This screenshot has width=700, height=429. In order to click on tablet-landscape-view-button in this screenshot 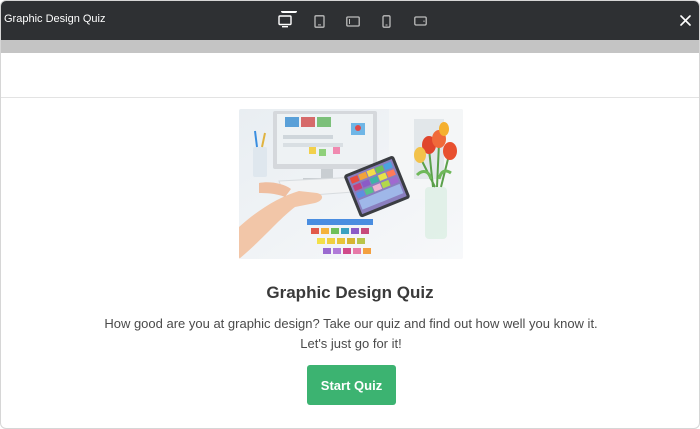, I will do `click(353, 21)`.